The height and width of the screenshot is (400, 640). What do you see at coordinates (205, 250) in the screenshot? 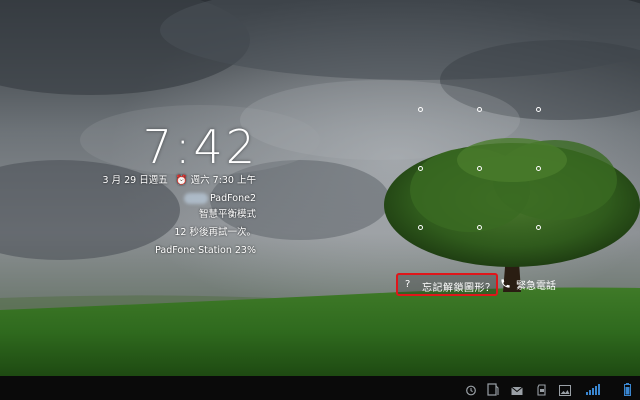
I see `station-battery-text: PadFone Station 23%` at bounding box center [205, 250].